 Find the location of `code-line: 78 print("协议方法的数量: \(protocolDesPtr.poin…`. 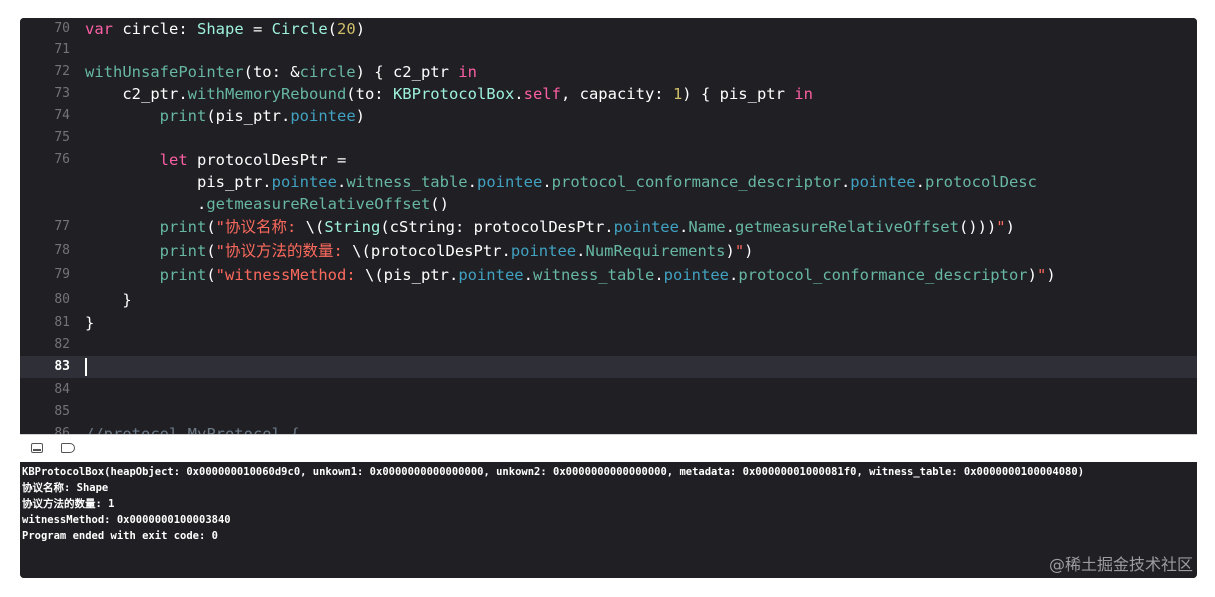

code-line: 78 print("协议方法的数量: \(protocolDesPtr.poin… is located at coordinates (608, 251).